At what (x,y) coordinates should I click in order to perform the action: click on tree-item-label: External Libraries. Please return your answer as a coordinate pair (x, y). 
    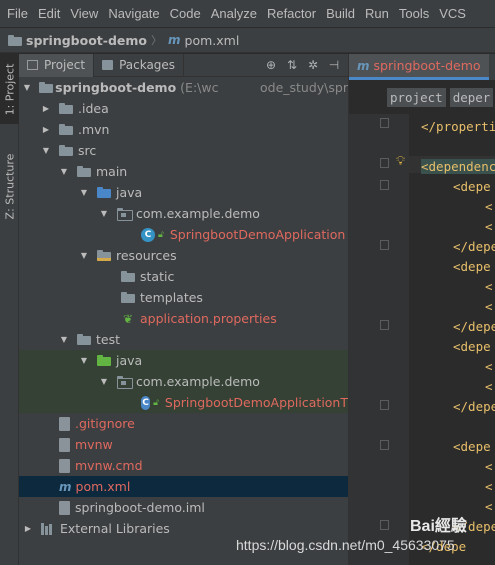
    Looking at the image, I should click on (115, 528).